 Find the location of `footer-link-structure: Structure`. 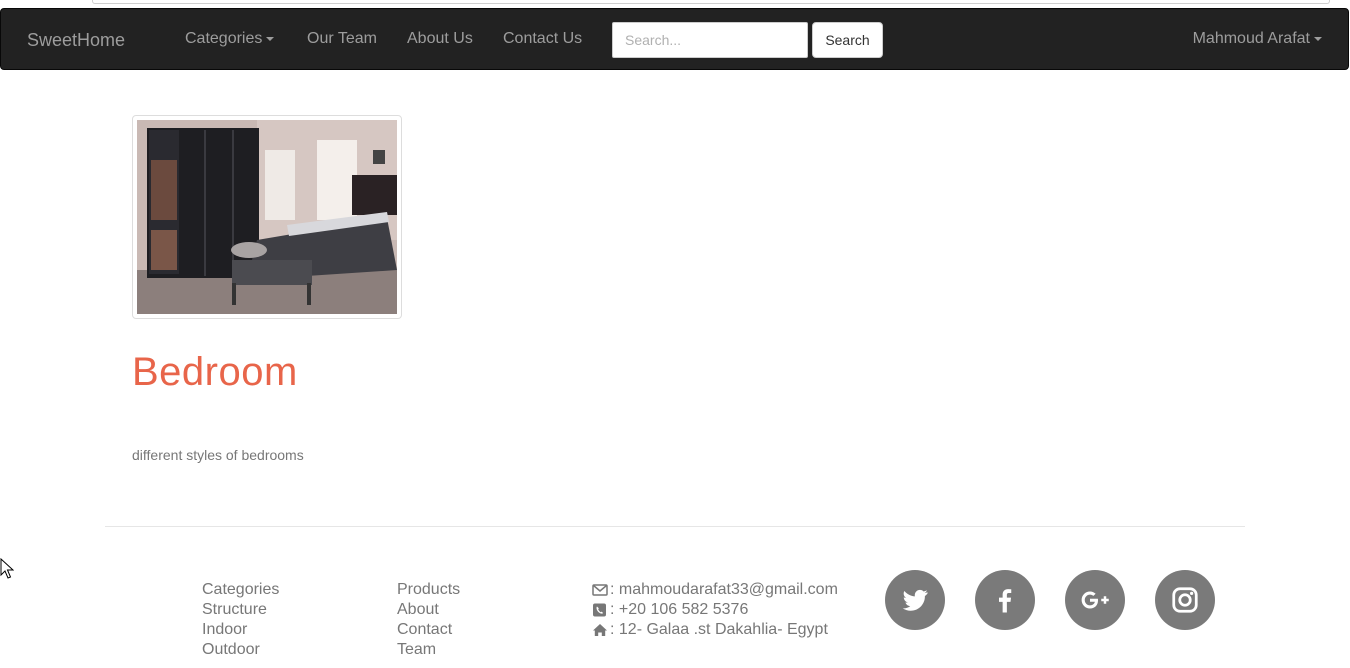

footer-link-structure: Structure is located at coordinates (240, 610).